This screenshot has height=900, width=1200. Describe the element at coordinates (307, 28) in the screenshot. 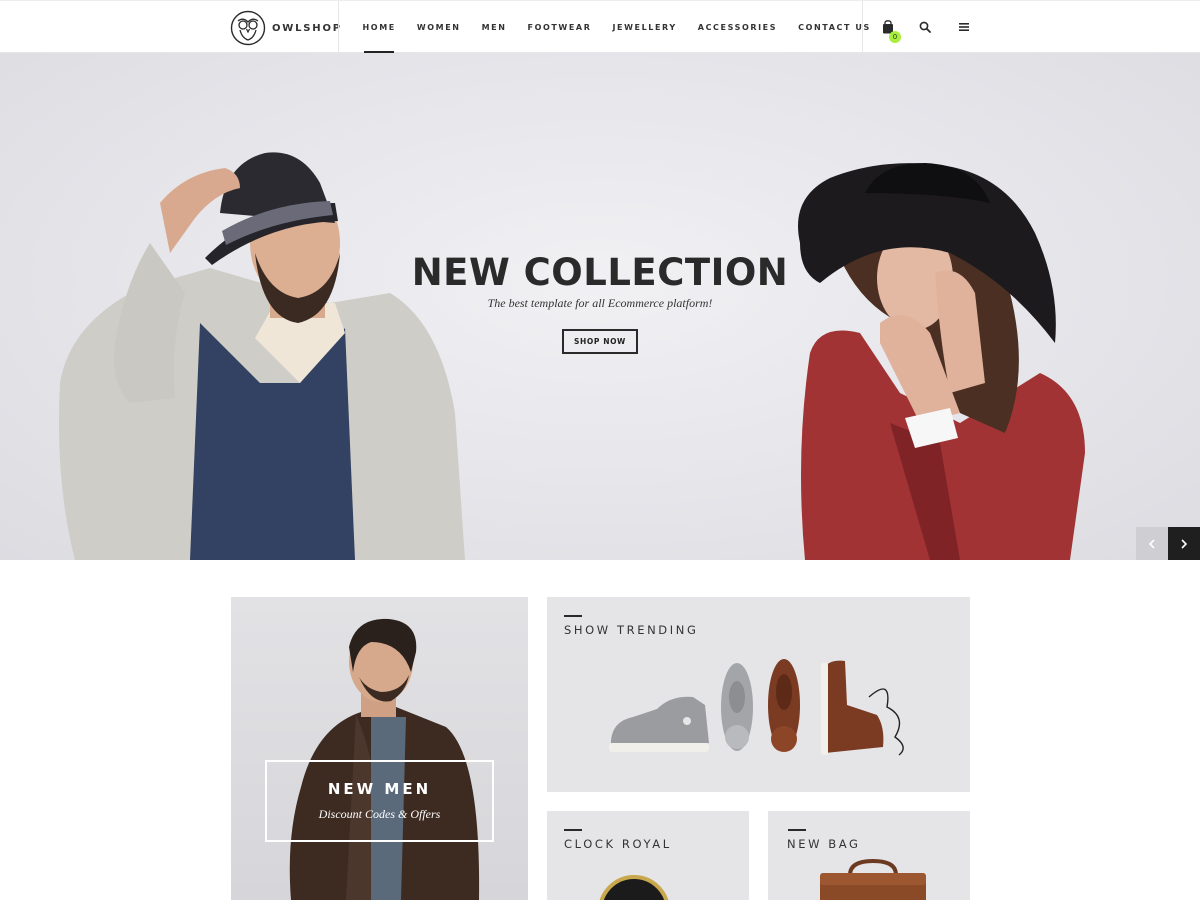

I see `brand-name: OWLSHOP` at that location.